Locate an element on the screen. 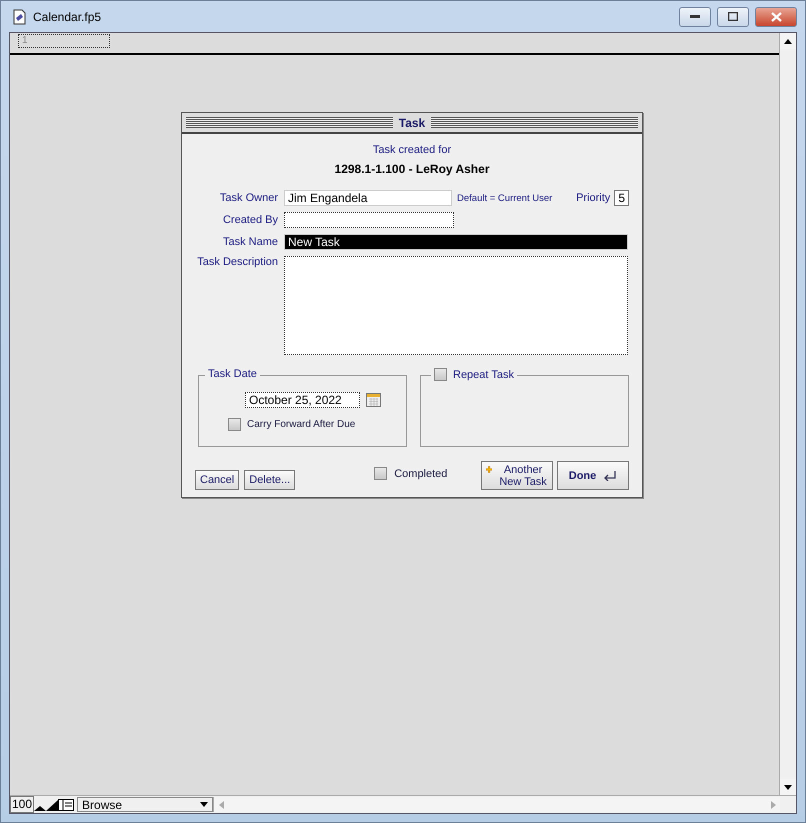 Image resolution: width=806 pixels, height=823 pixels. task-owner-field: Jim Engandela is located at coordinates (368, 198).